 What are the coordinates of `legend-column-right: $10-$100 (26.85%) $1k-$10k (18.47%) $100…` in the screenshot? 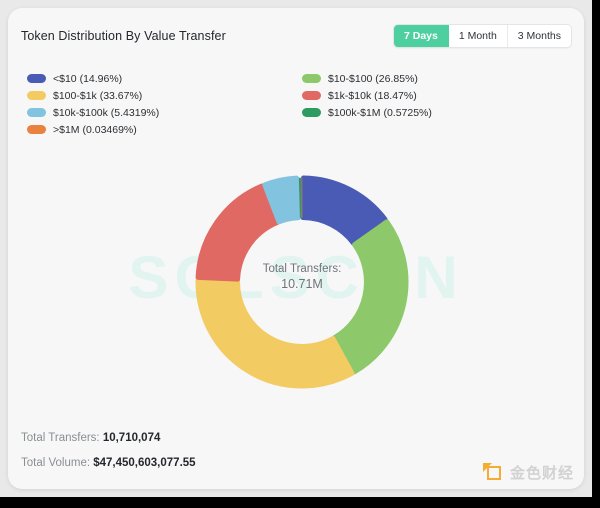 It's located at (367, 95).